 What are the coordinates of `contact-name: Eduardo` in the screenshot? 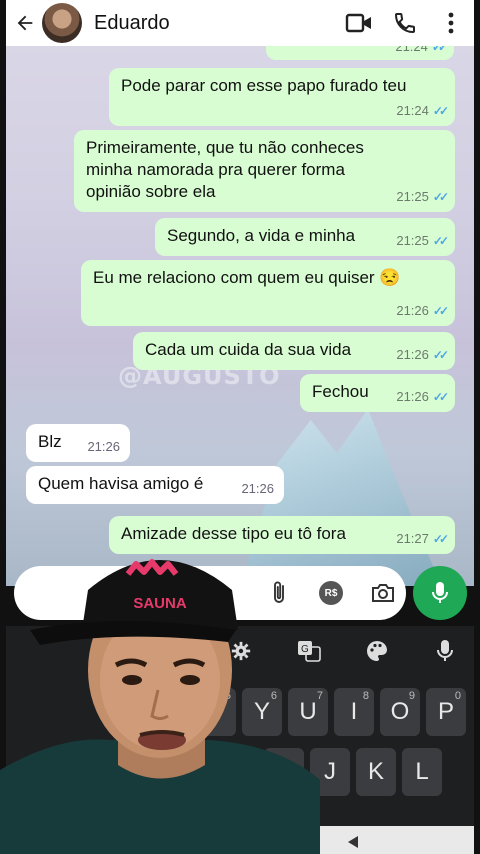 It's located at (215, 23).